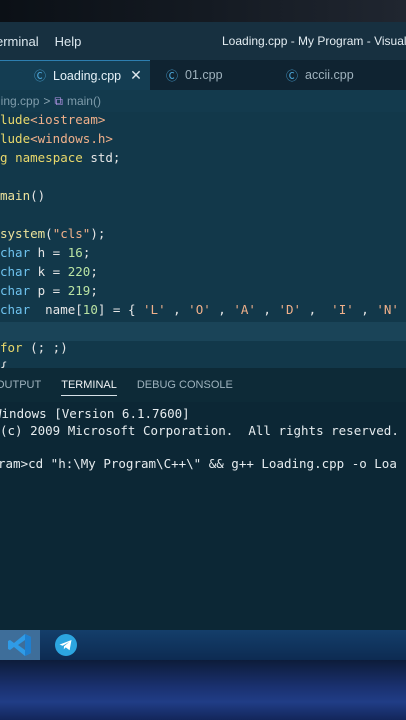 This screenshot has height=720, width=406. What do you see at coordinates (329, 75) in the screenshot?
I see `tab-label: accii.cpp` at bounding box center [329, 75].